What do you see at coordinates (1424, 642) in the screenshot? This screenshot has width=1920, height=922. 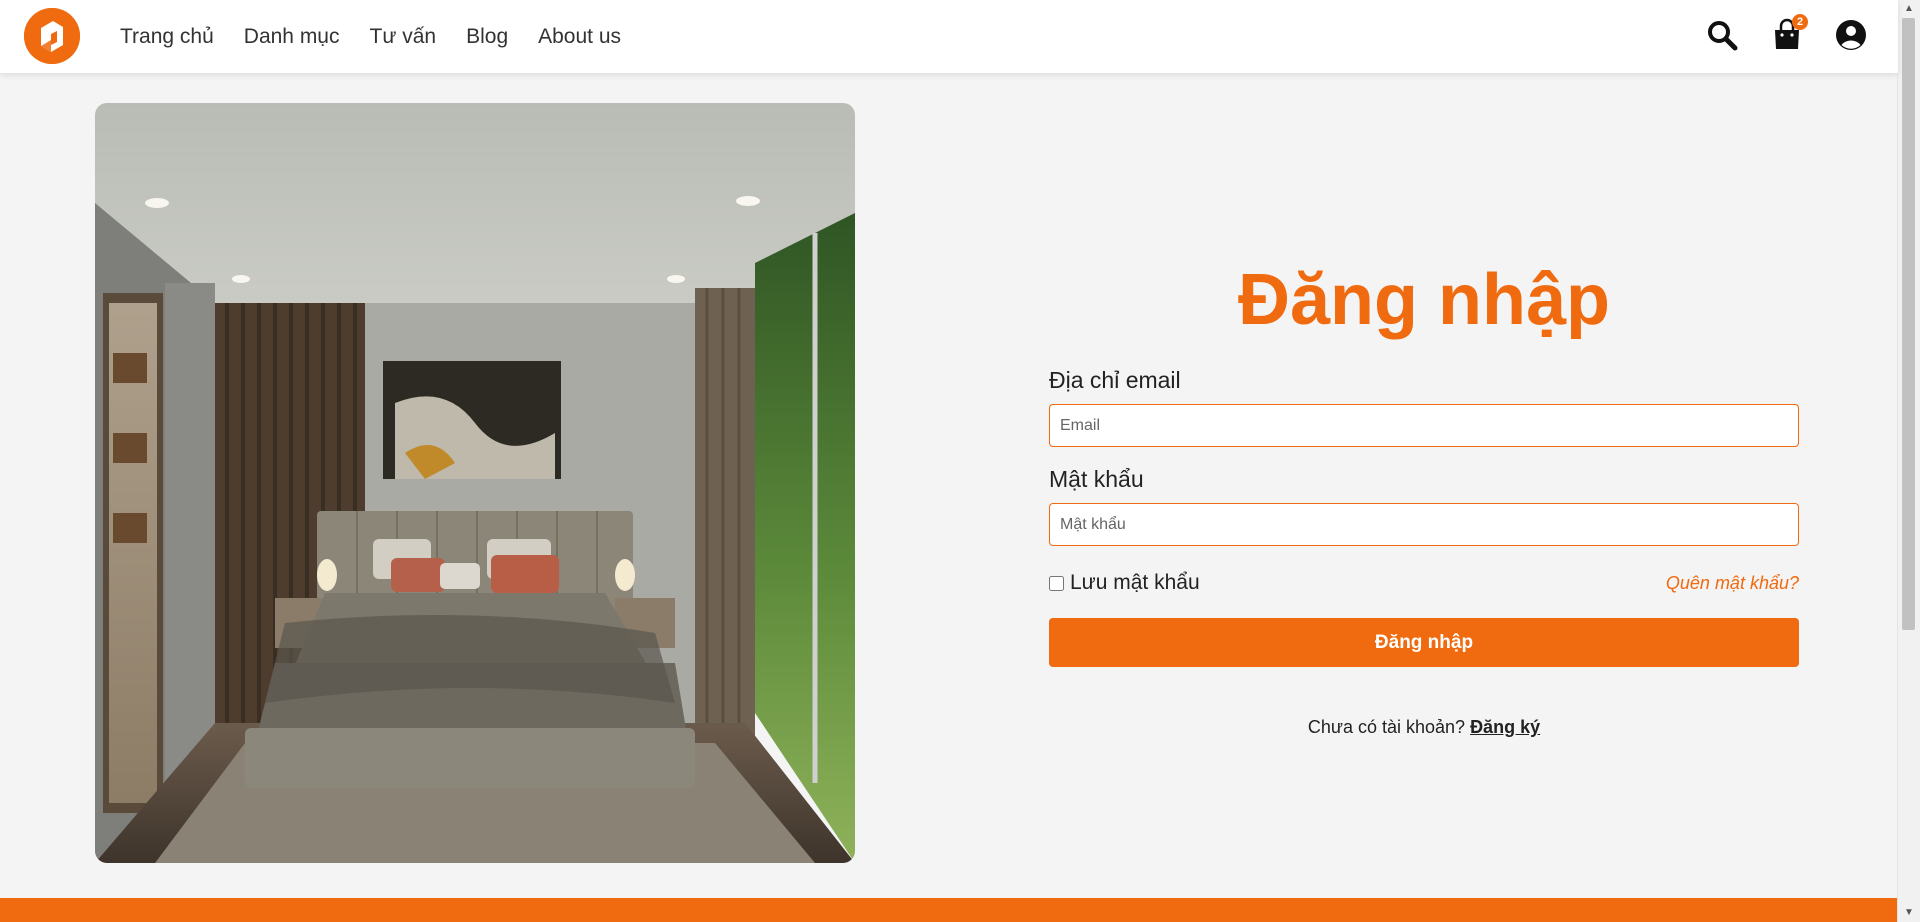 I see `login-submit-button: Đăng nhập` at bounding box center [1424, 642].